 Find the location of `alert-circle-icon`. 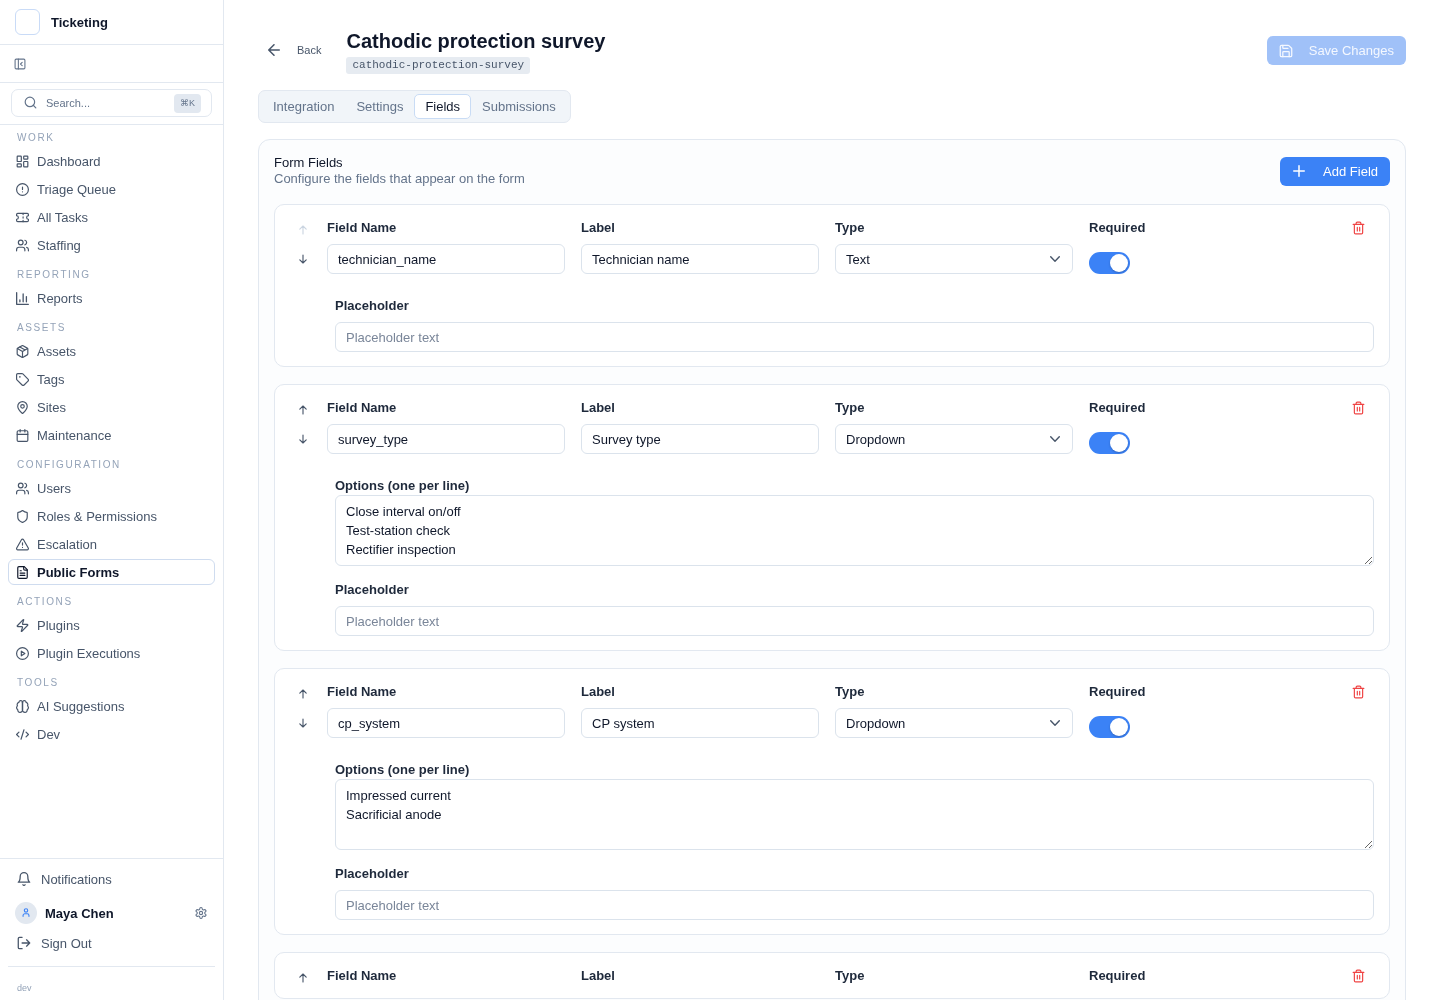

alert-circle-icon is located at coordinates (22, 189).